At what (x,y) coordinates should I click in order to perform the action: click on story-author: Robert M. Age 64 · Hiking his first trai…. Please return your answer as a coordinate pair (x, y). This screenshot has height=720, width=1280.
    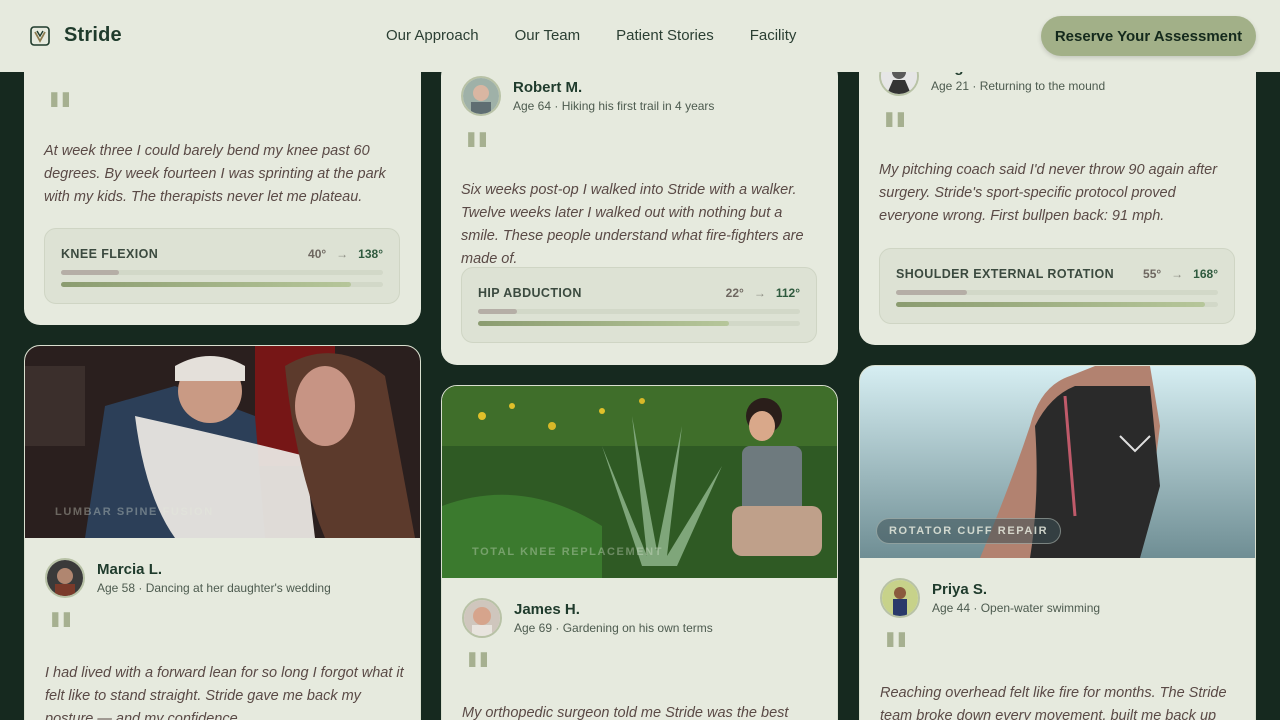
    Looking at the image, I should click on (587, 96).